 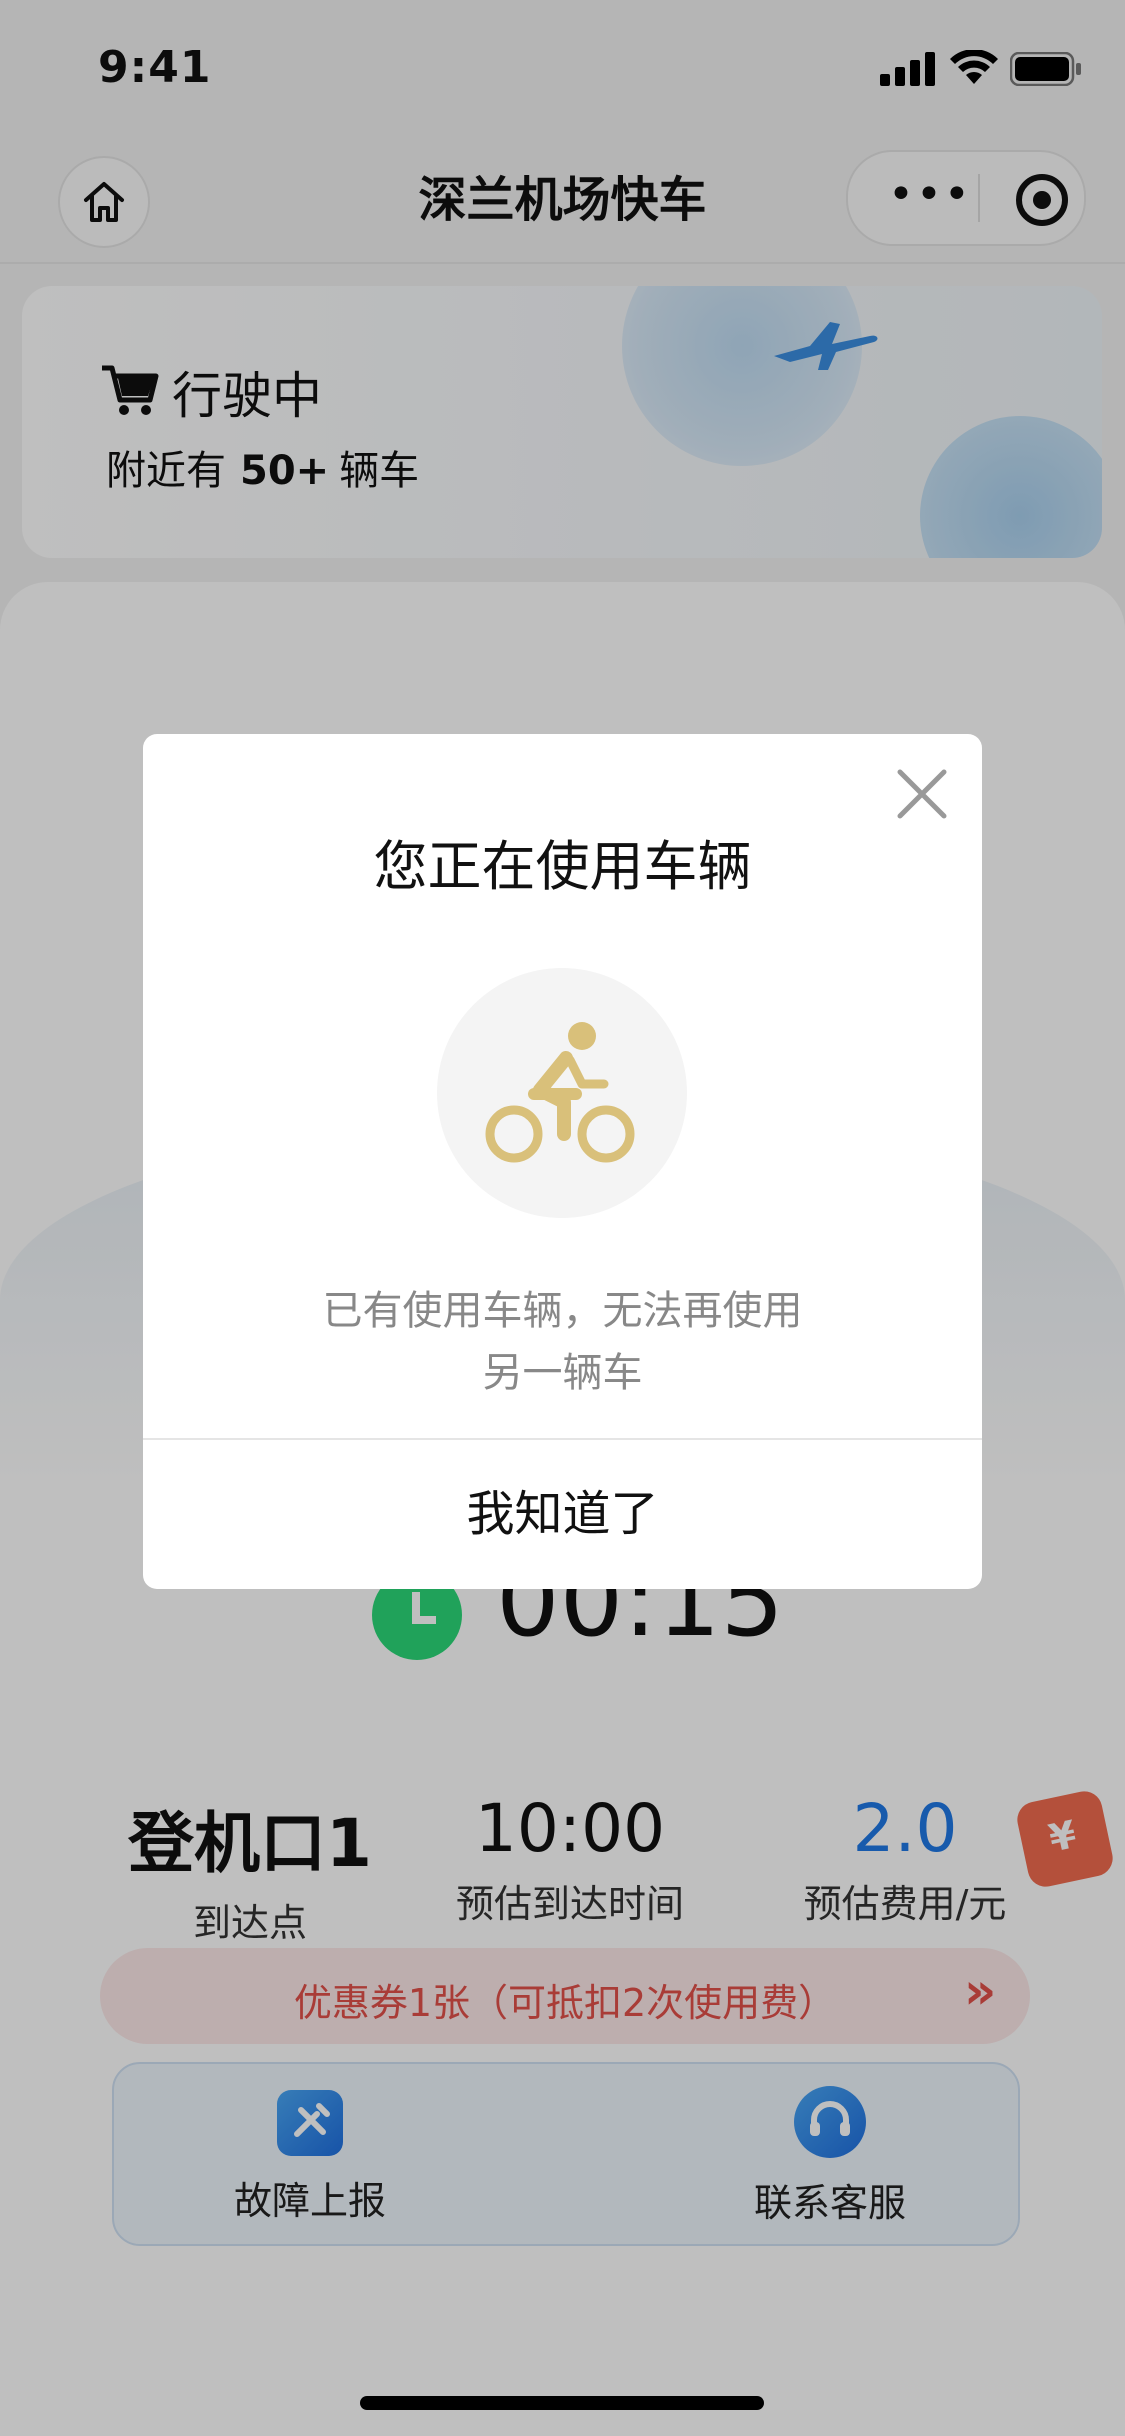 I want to click on dialog-message-line: 已有使用车辆，无法再使用, so click(x=562, y=1311).